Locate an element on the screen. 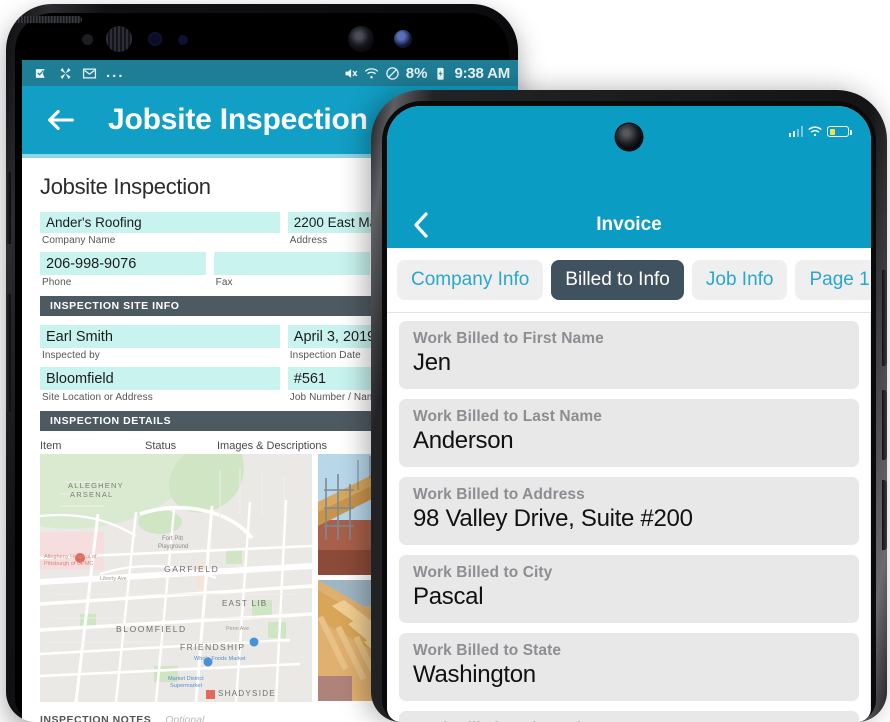 The image size is (890, 722). android-sensor-bar is located at coordinates (262, 38).